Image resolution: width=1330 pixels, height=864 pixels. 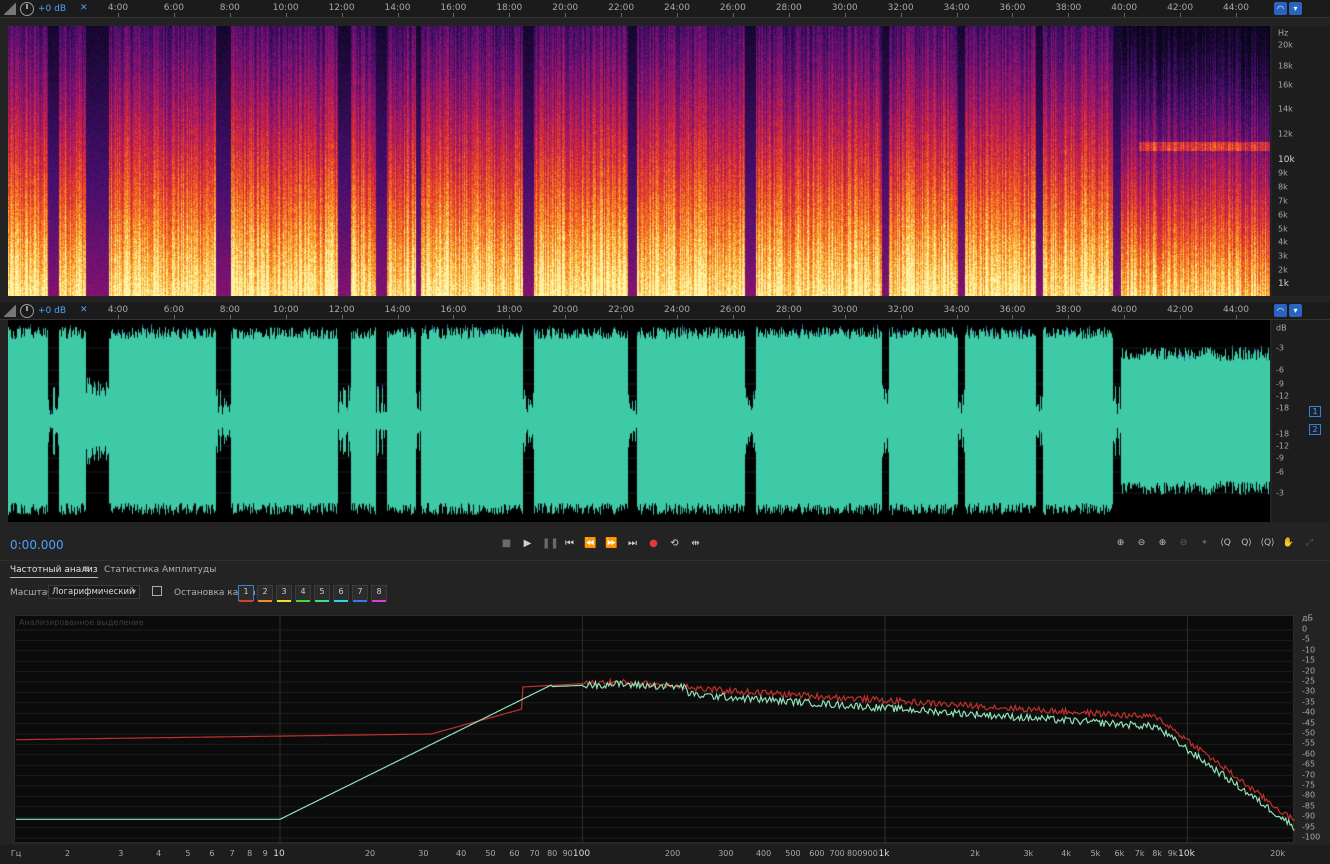 What do you see at coordinates (423, 853) in the screenshot?
I see `frequency-tick-label: 30` at bounding box center [423, 853].